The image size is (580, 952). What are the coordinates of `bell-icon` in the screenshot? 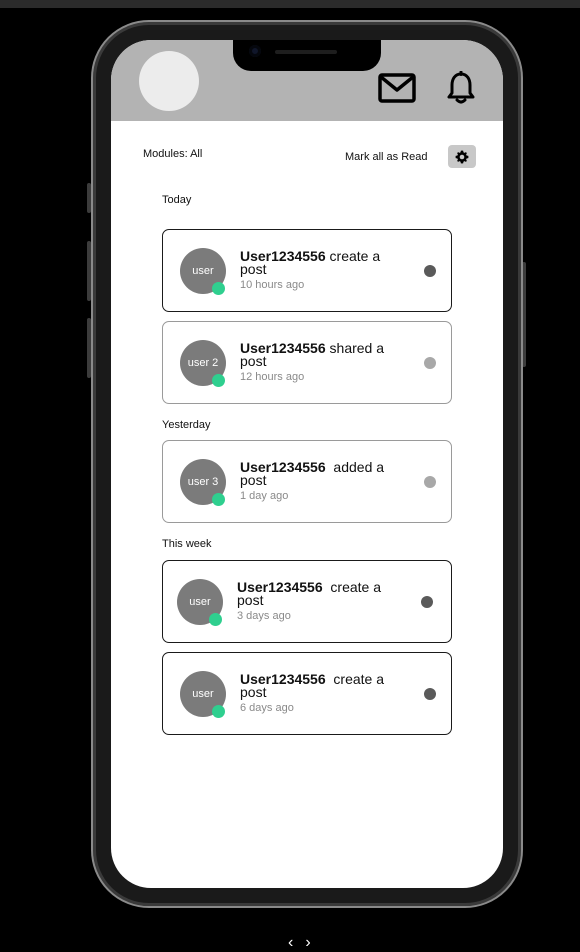 It's located at (461, 88).